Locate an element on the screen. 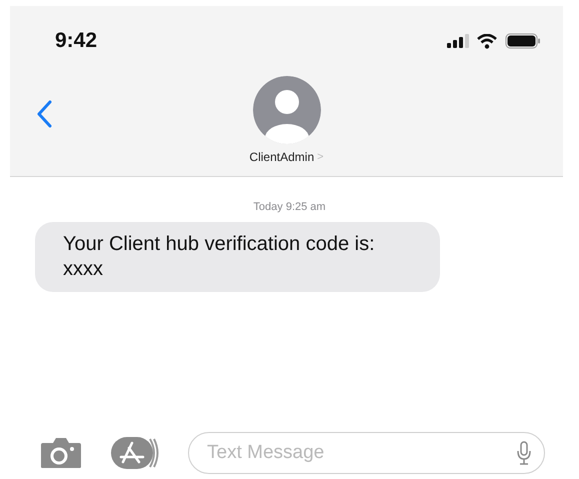 This screenshot has height=479, width=579. chevron-icon: > is located at coordinates (320, 157).